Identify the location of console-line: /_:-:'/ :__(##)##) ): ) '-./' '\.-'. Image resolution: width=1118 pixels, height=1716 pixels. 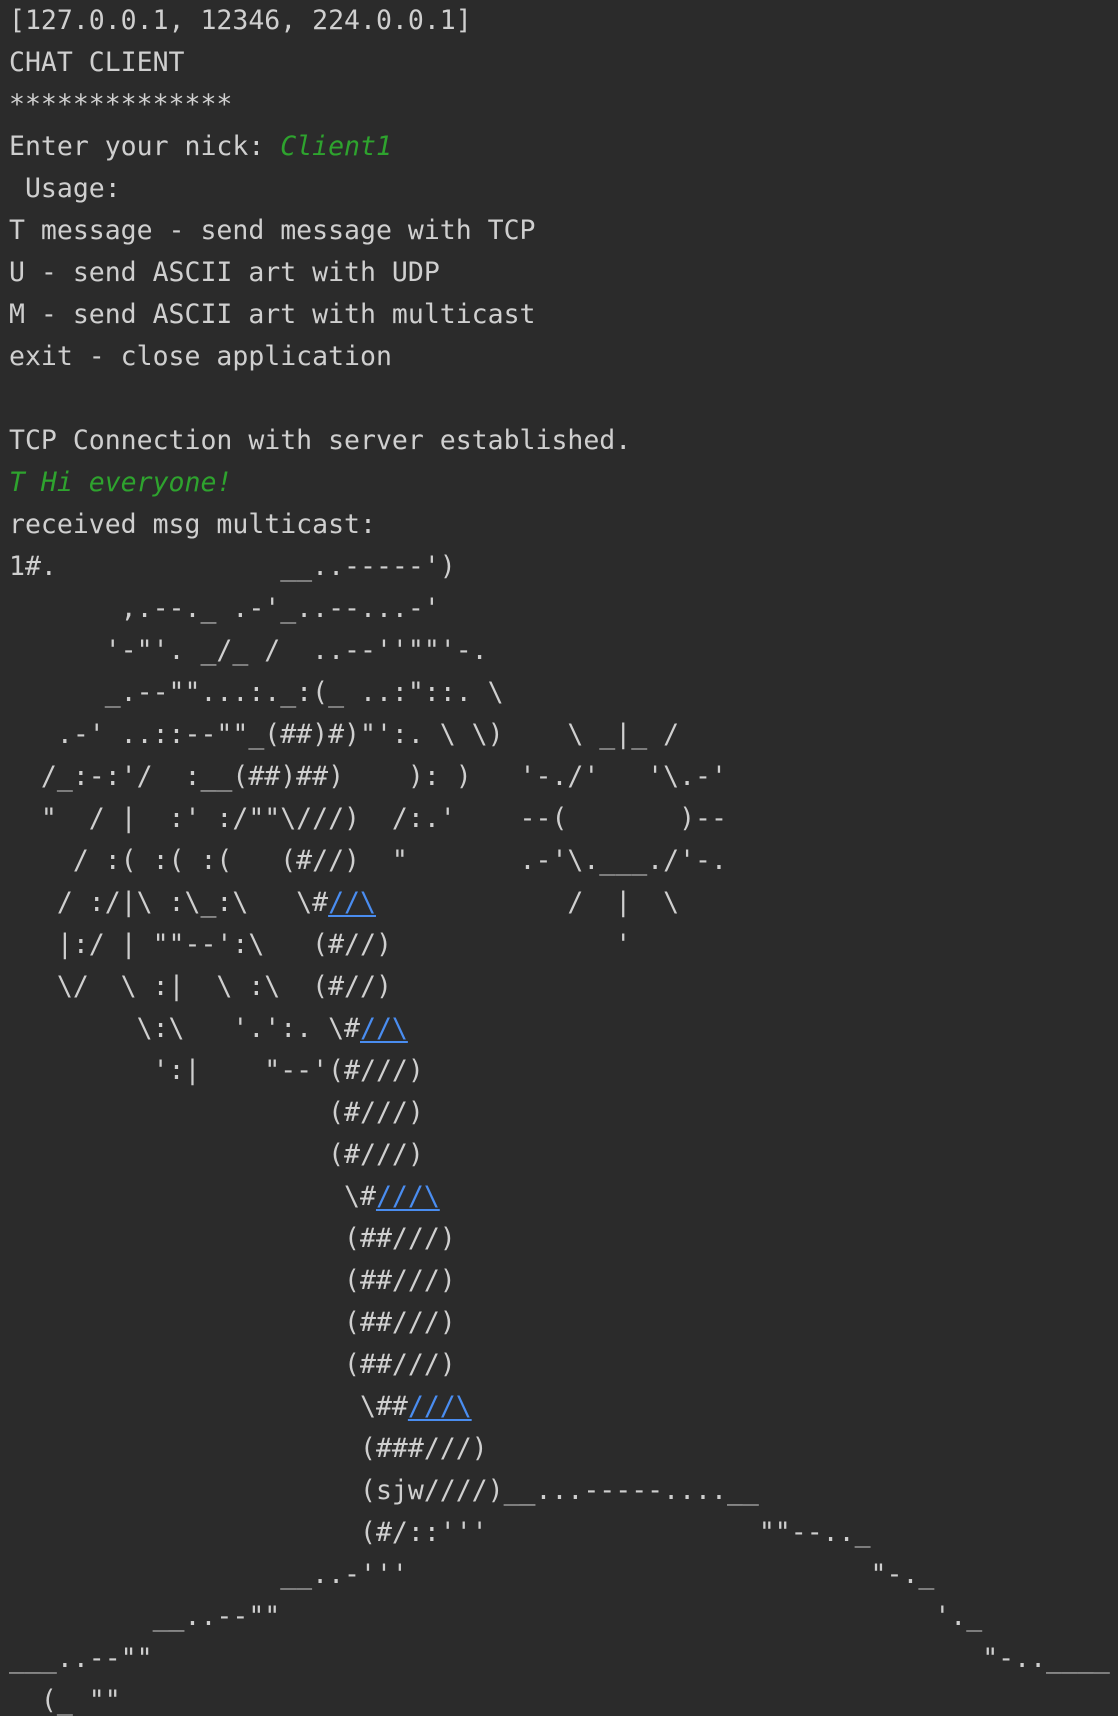
(563, 777).